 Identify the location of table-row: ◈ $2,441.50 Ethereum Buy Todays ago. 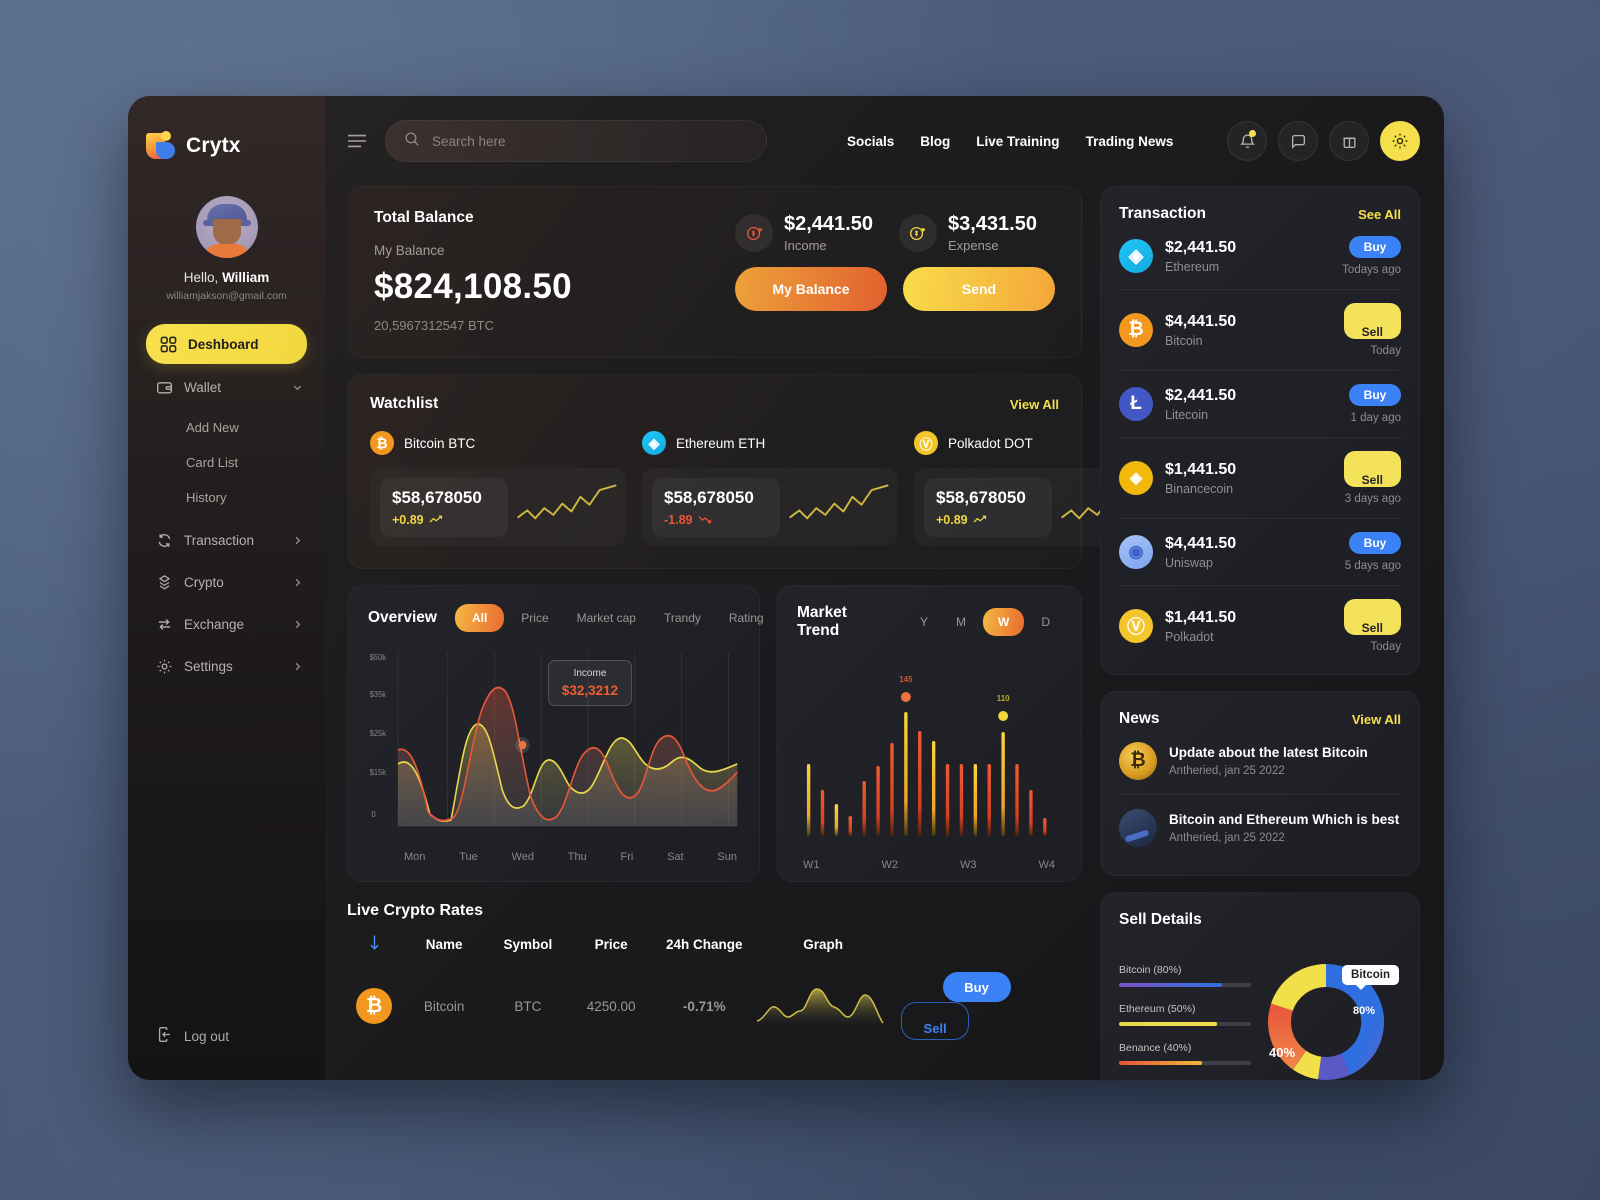
(1260, 256).